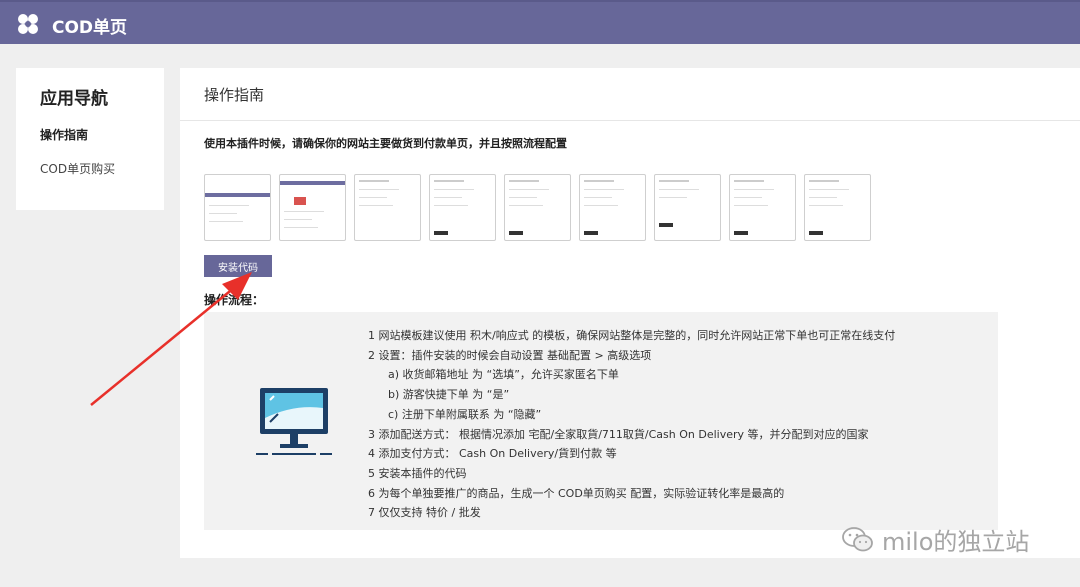  I want to click on screenshot-thumbnails, so click(537, 207).